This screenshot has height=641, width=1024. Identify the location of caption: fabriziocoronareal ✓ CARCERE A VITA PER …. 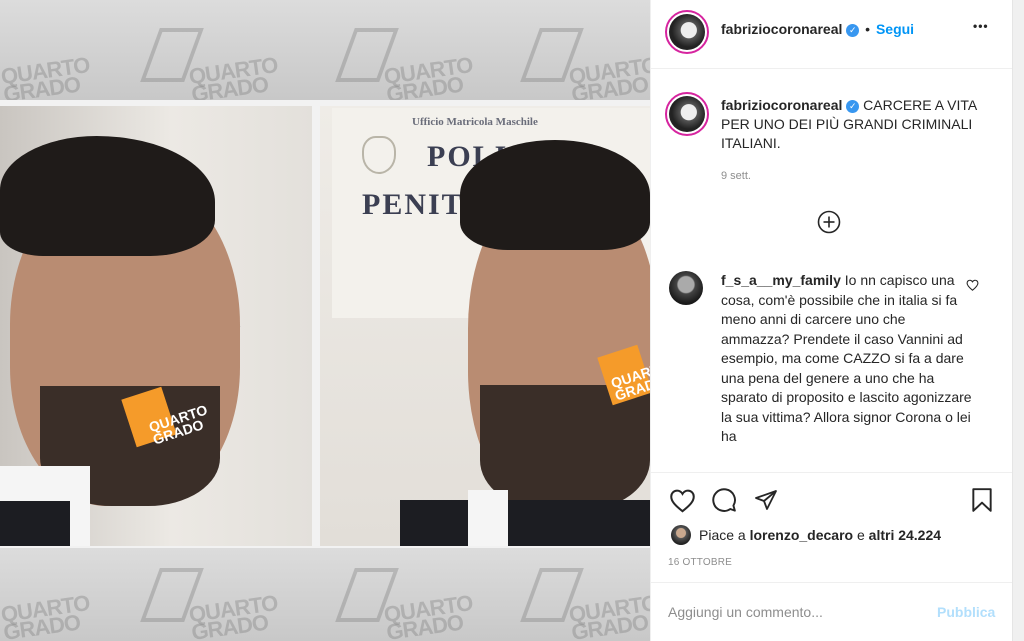
(852, 124).